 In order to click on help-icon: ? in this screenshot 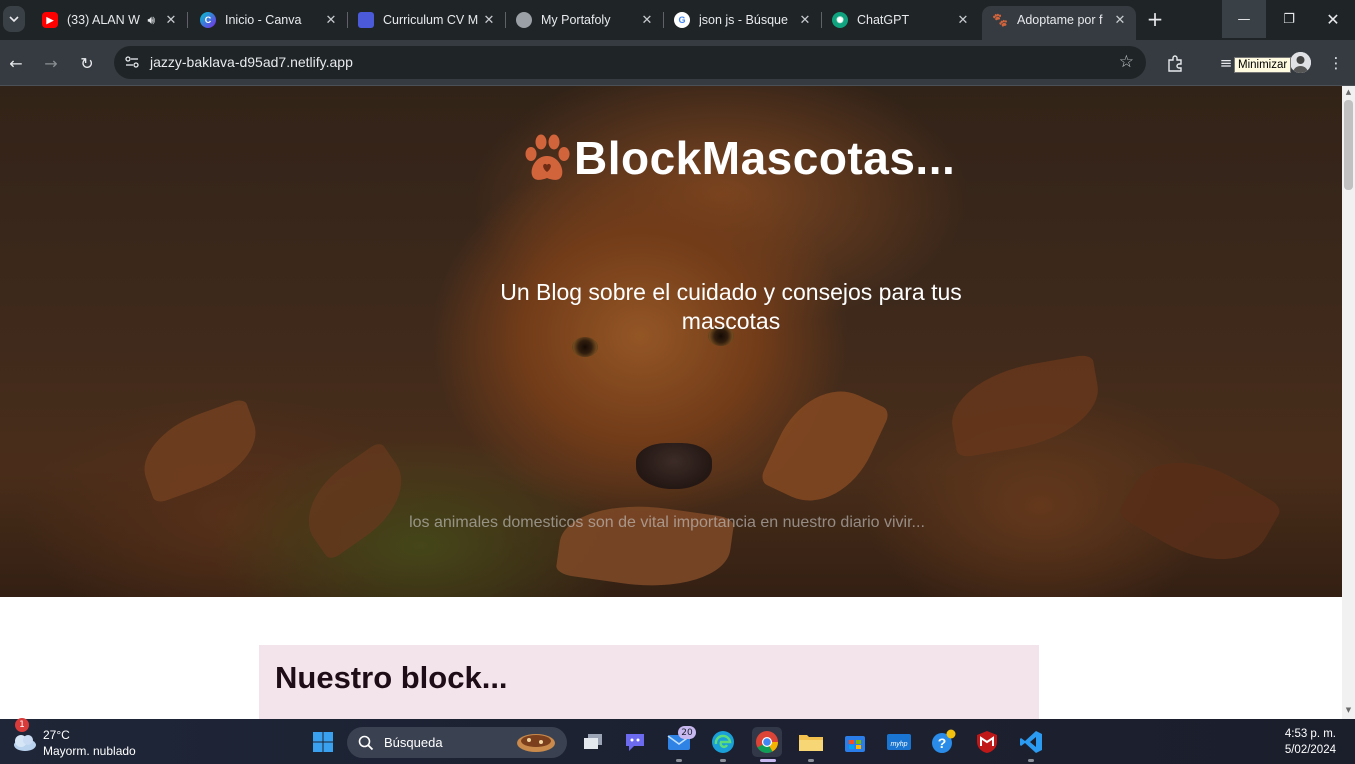, I will do `click(944, 741)`.